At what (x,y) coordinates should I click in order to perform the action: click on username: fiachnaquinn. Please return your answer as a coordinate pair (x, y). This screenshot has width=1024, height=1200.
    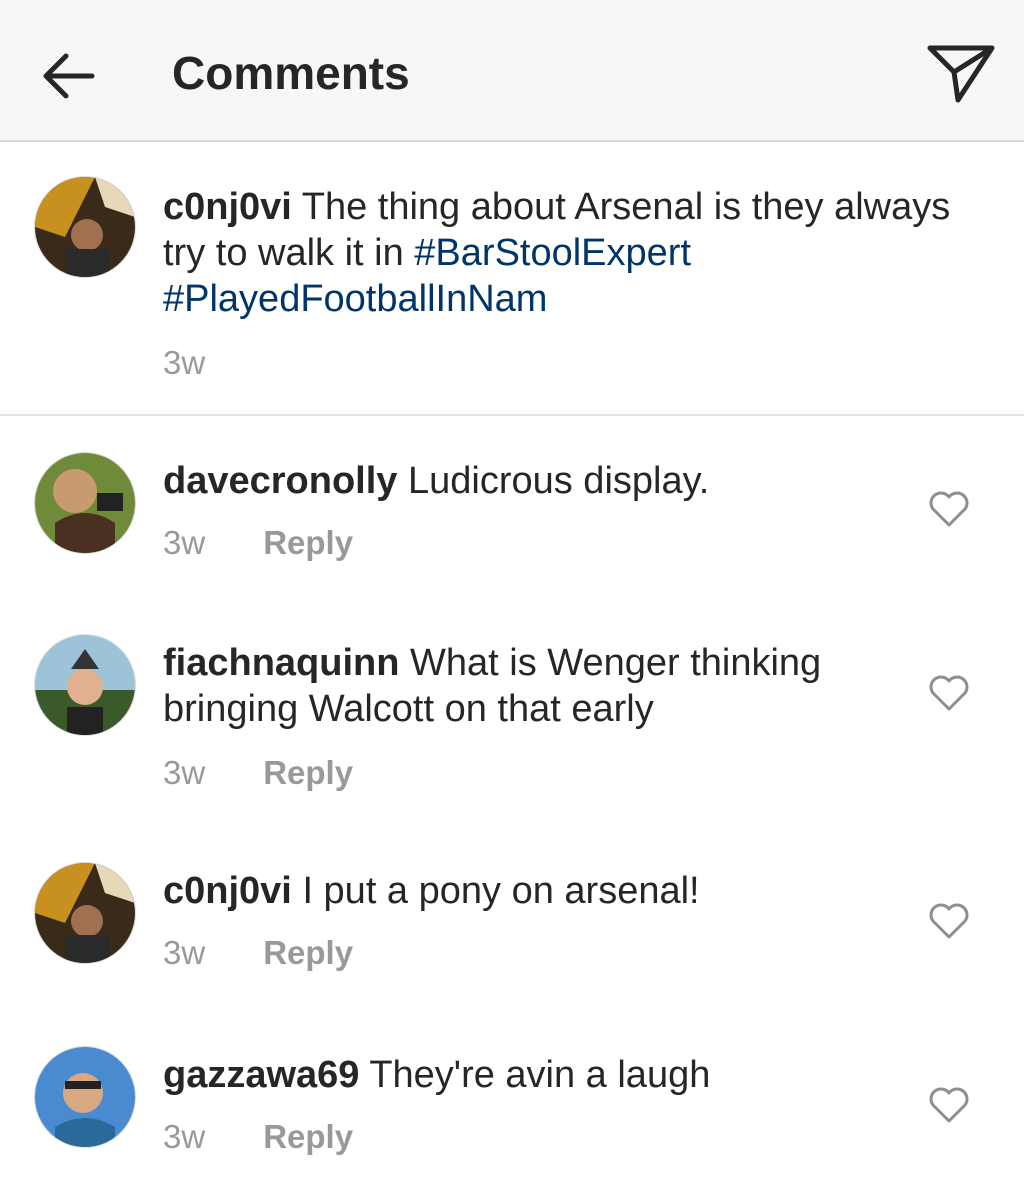
    Looking at the image, I should click on (281, 663).